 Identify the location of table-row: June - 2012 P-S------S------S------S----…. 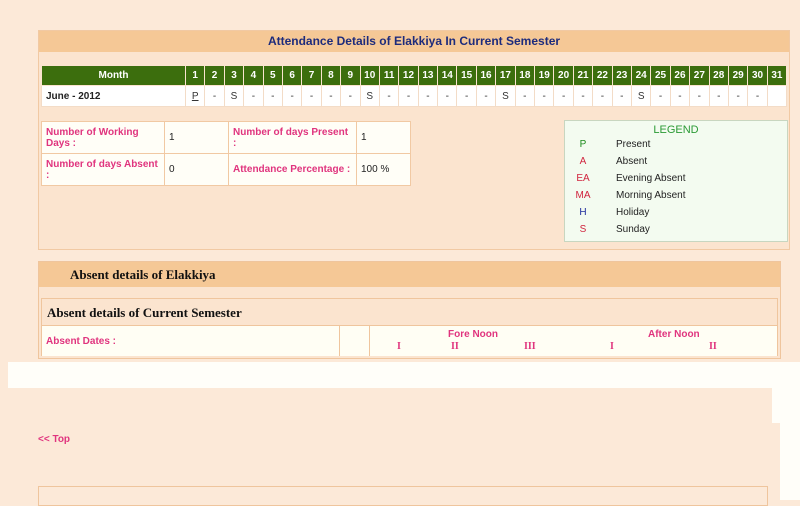
(414, 96).